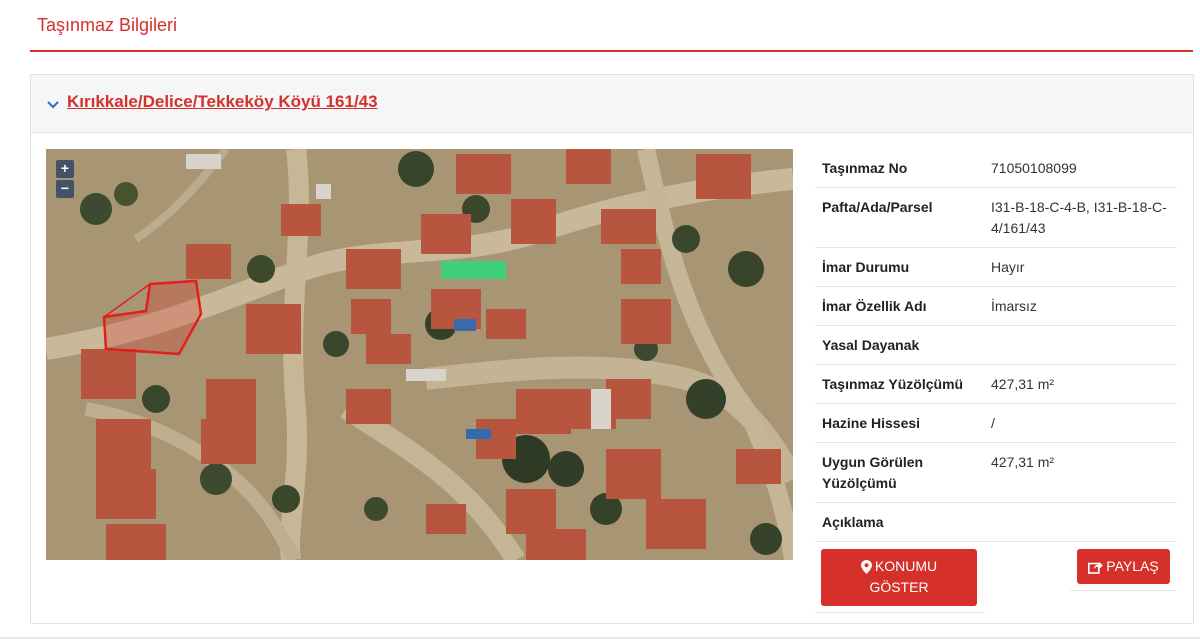 This screenshot has width=1200, height=639. Describe the element at coordinates (53, 105) in the screenshot. I see `chevron-down-icon` at that location.